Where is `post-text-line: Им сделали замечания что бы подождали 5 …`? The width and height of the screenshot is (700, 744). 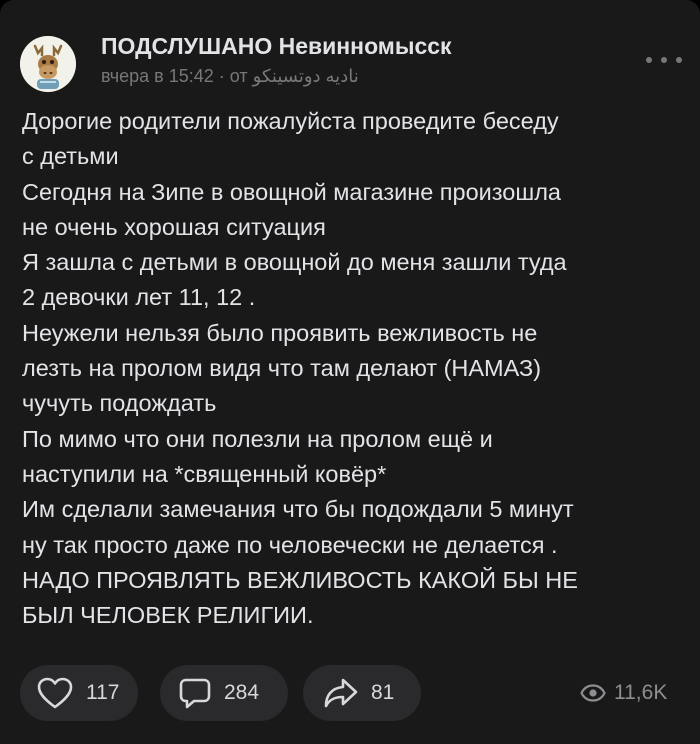
post-text-line: Им сделали замечания что бы подождали 5 … is located at coordinates (298, 509).